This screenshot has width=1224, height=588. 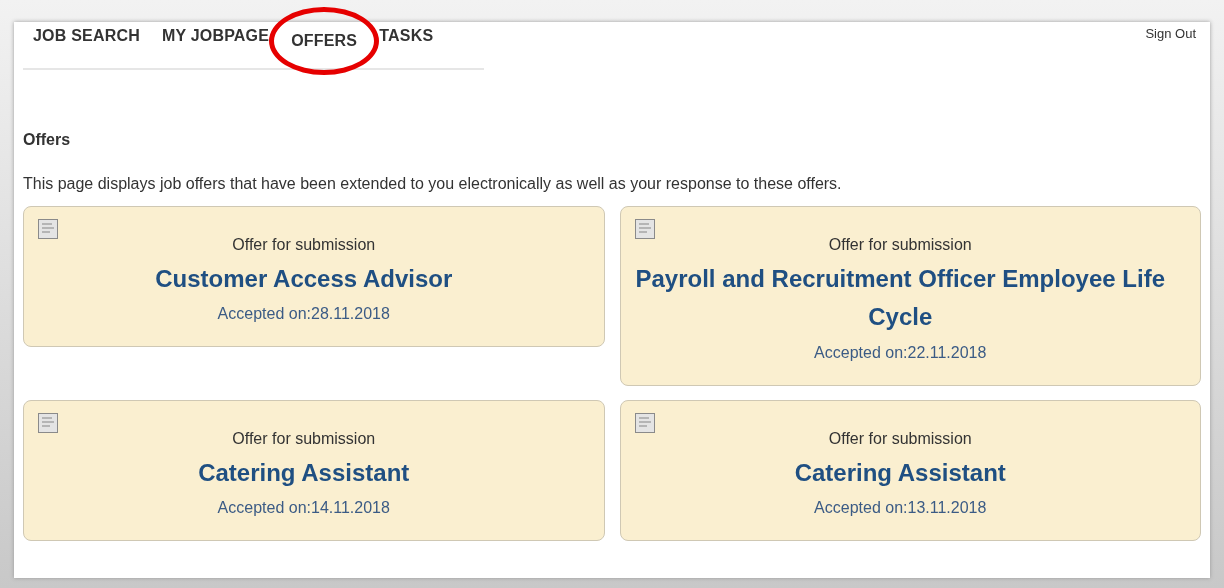 What do you see at coordinates (900, 352) in the screenshot?
I see `accepted-date: Accepted on:22.11.2018` at bounding box center [900, 352].